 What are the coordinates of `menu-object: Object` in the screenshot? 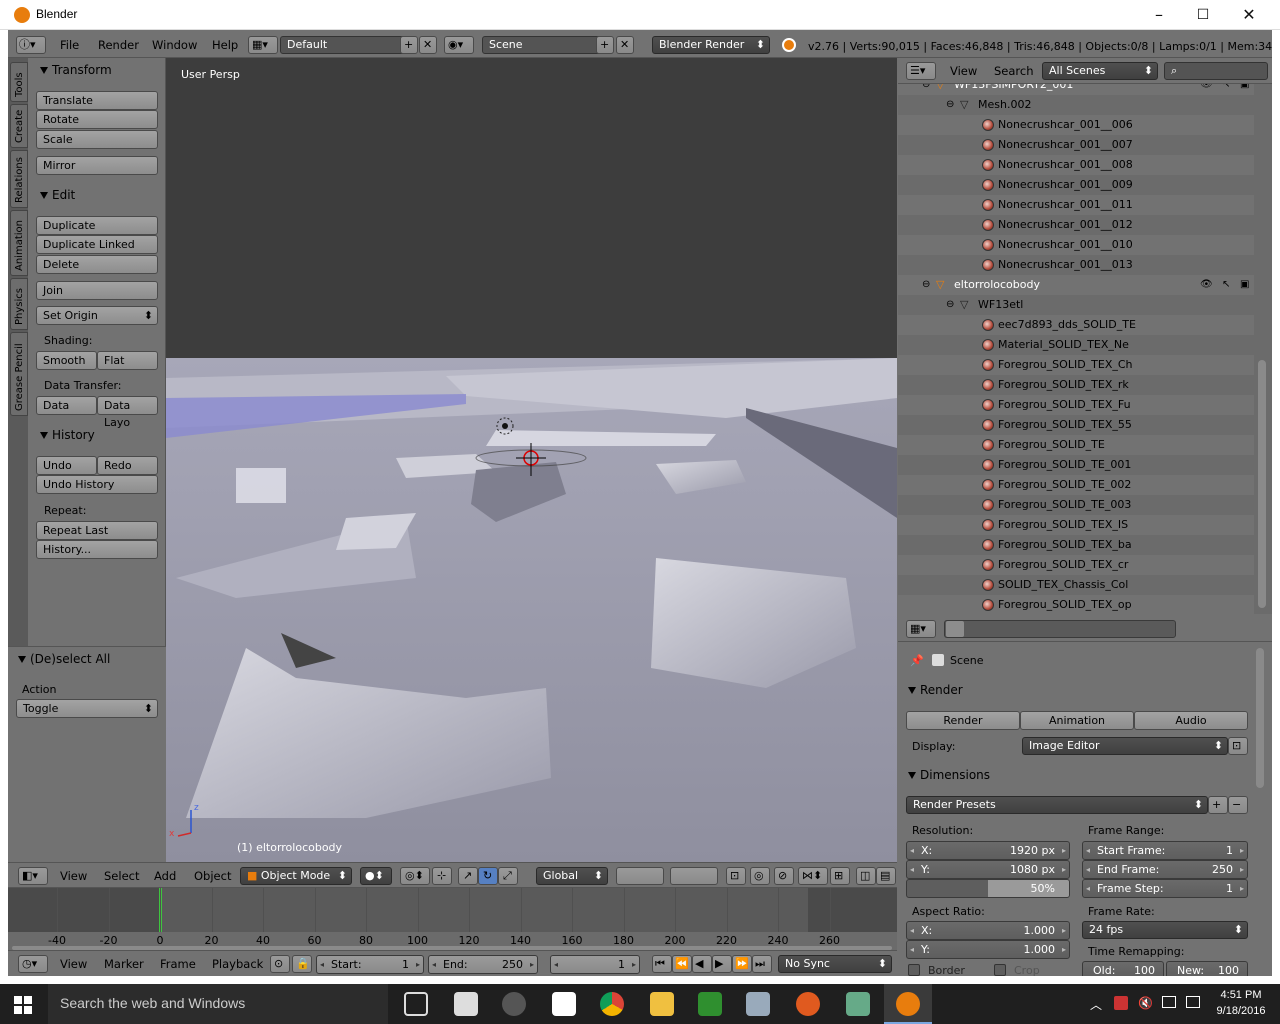 It's located at (212, 876).